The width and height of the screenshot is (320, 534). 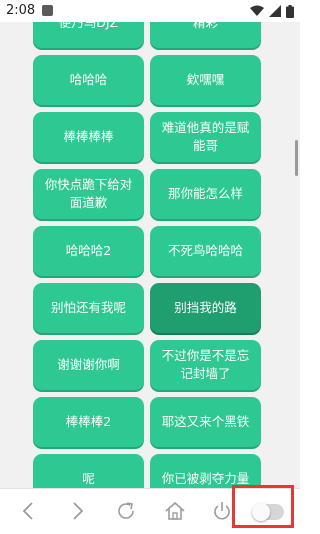 What do you see at coordinates (147, 81) in the screenshot?
I see `button-row: 哈哈哈 欸嘿嘿` at bounding box center [147, 81].